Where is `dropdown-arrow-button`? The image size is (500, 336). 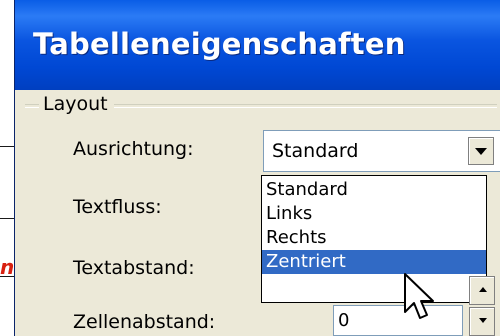 dropdown-arrow-button is located at coordinates (481, 151).